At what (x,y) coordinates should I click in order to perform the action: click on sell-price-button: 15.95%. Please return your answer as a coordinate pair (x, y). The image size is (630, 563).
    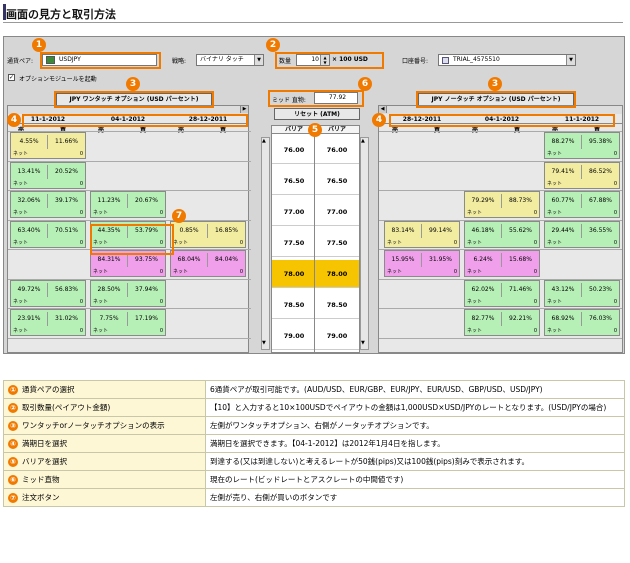
    Looking at the image, I should click on (403, 260).